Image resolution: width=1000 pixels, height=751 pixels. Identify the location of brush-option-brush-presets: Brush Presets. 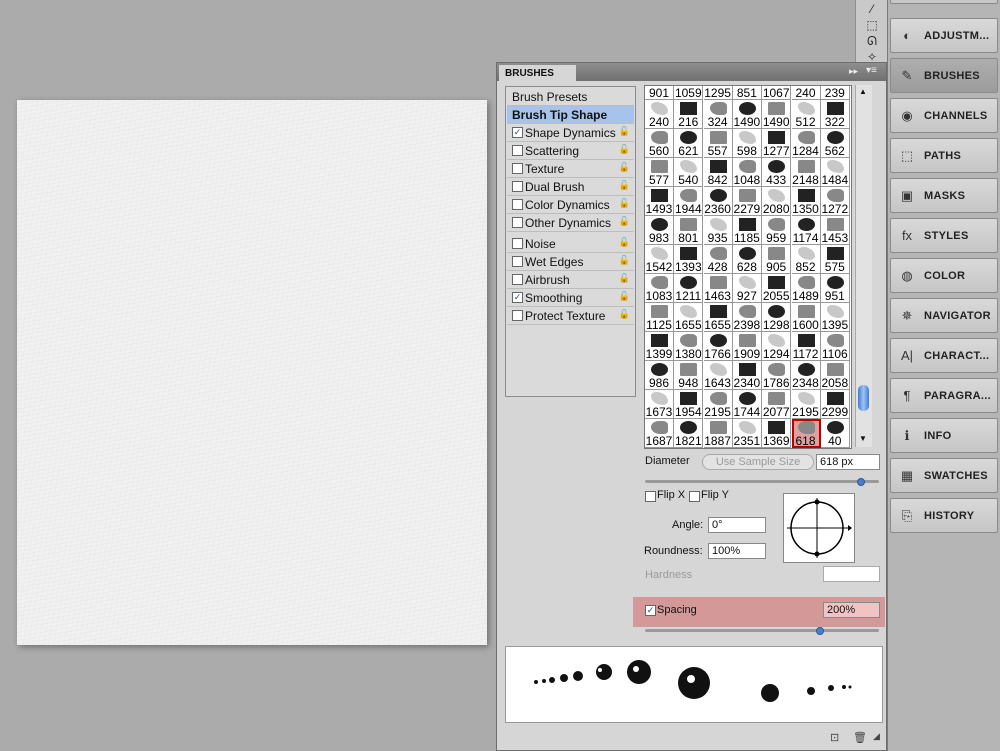
(570, 97).